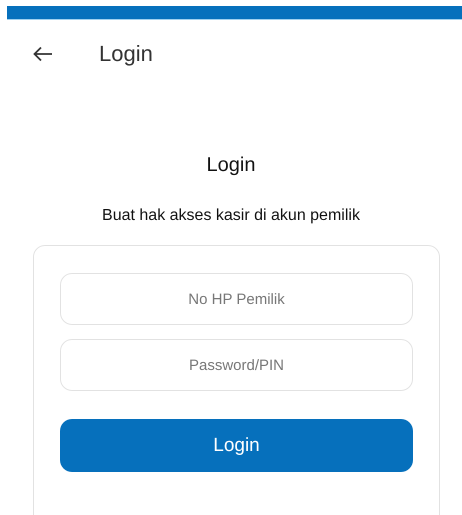 The image size is (462, 515). What do you see at coordinates (236, 365) in the screenshot?
I see `input-field: Password/PIN` at bounding box center [236, 365].